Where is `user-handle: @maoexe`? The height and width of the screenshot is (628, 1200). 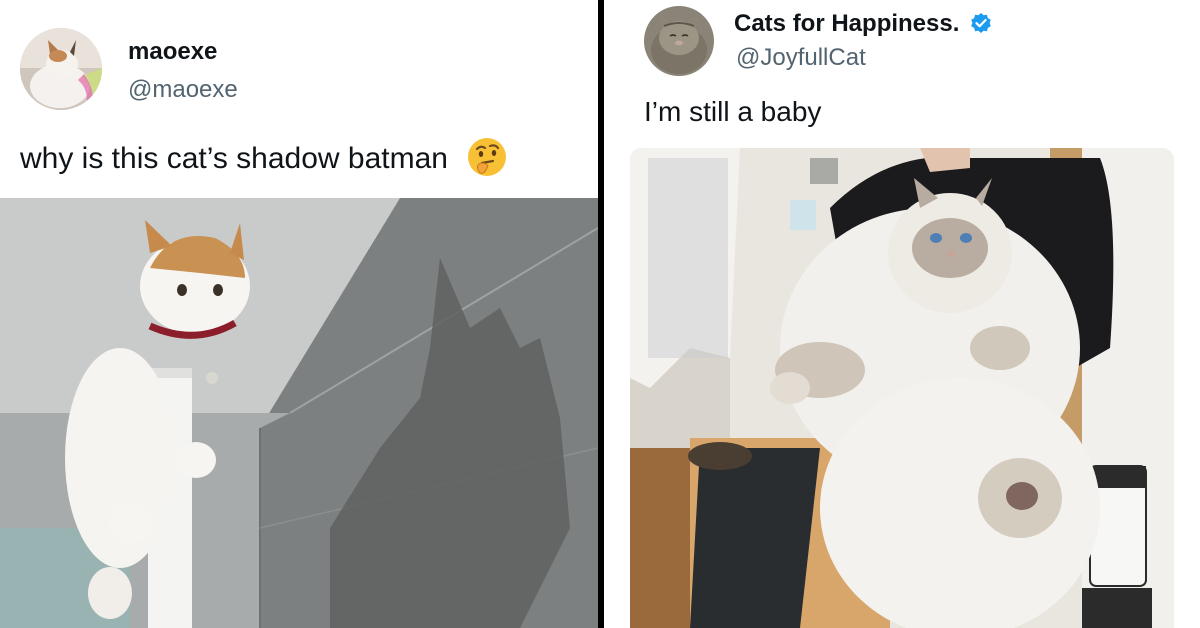
user-handle: @maoexe is located at coordinates (183, 90).